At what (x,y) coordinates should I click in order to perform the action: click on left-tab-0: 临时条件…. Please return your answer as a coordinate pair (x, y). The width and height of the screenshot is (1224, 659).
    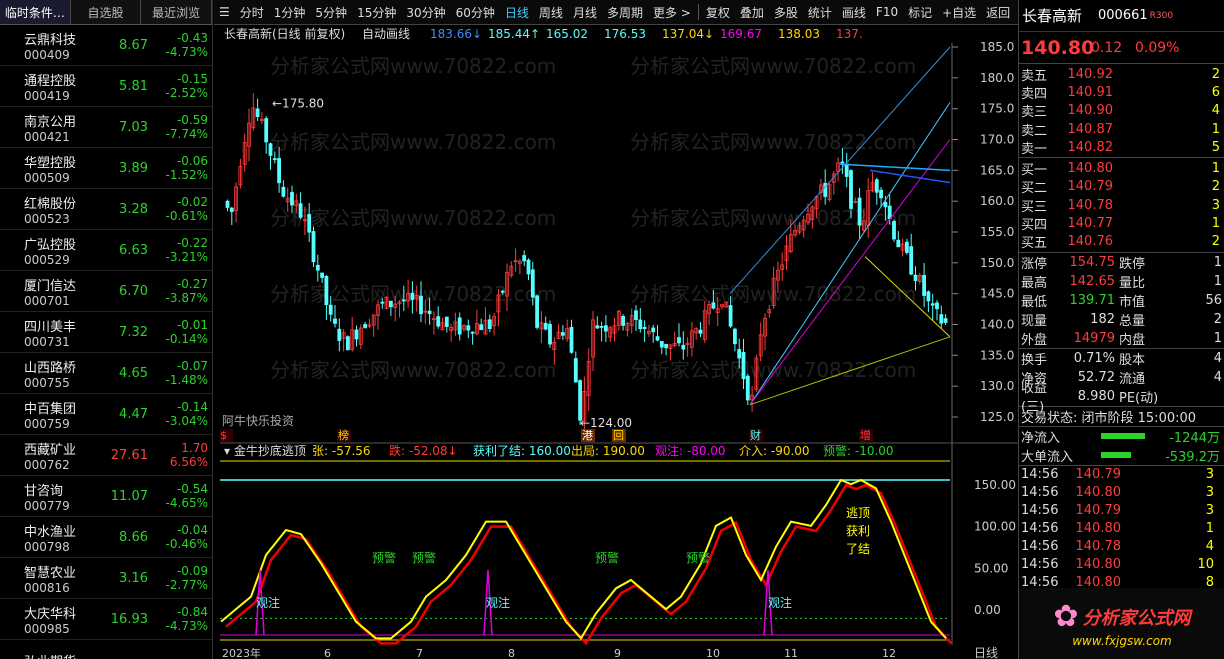
    Looking at the image, I should click on (35, 12).